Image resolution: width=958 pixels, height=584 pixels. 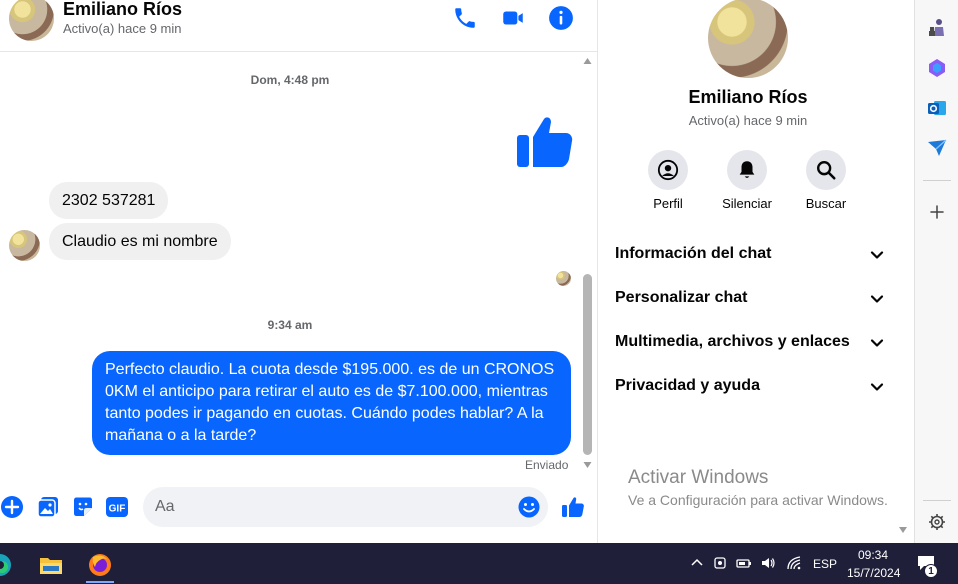 I want to click on clock-time: 09:34, so click(x=873, y=555).